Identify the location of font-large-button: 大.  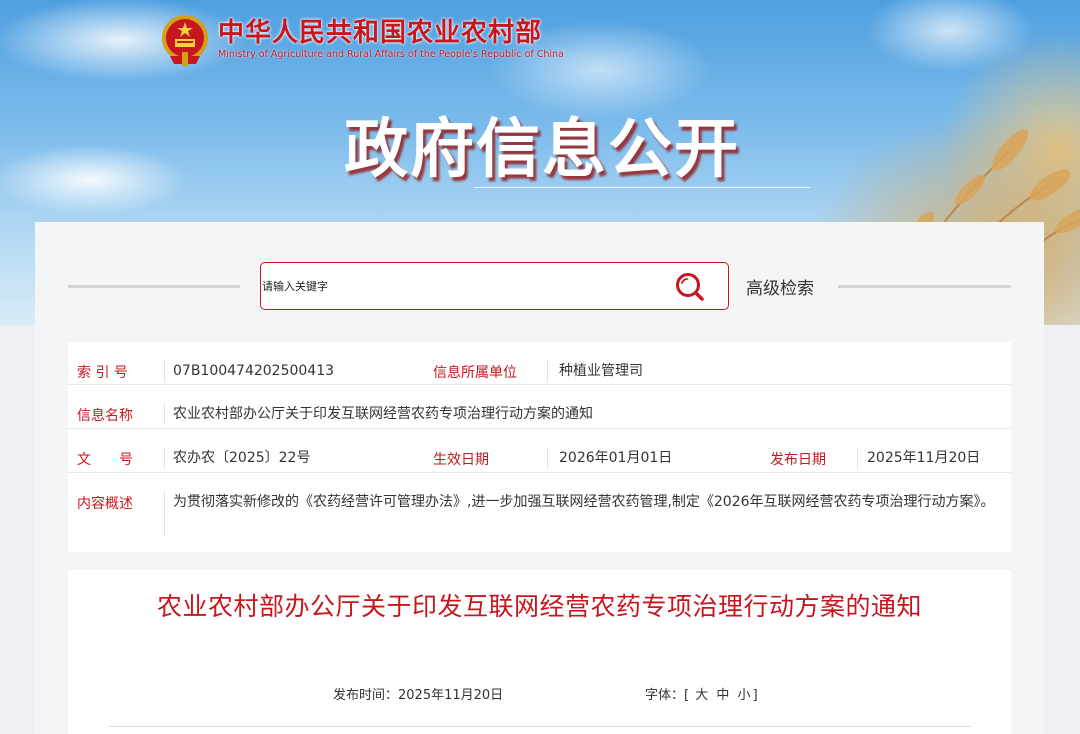
(701, 695).